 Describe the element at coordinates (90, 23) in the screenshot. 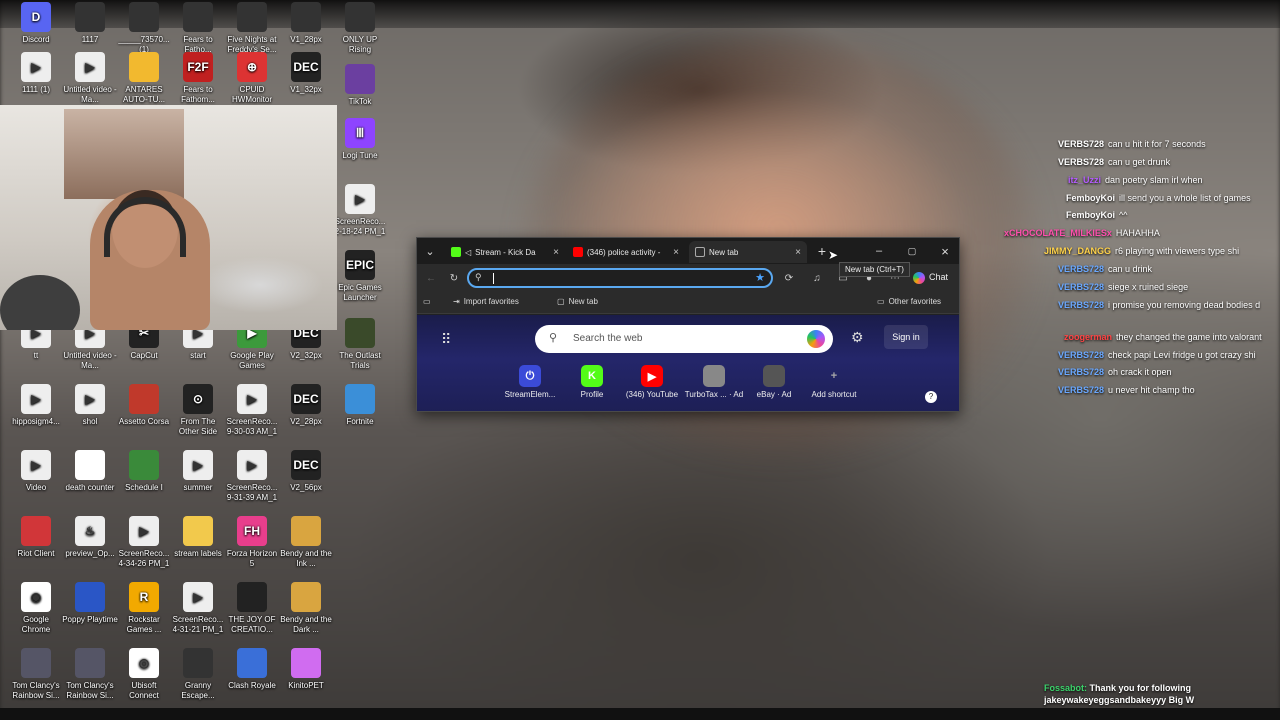

I see `desktop-icon: 1117` at that location.